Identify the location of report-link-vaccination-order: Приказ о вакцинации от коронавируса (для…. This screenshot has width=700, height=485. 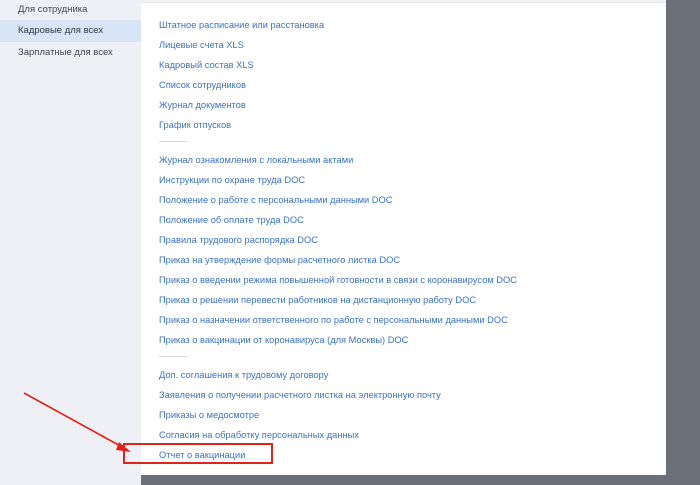
(283, 340).